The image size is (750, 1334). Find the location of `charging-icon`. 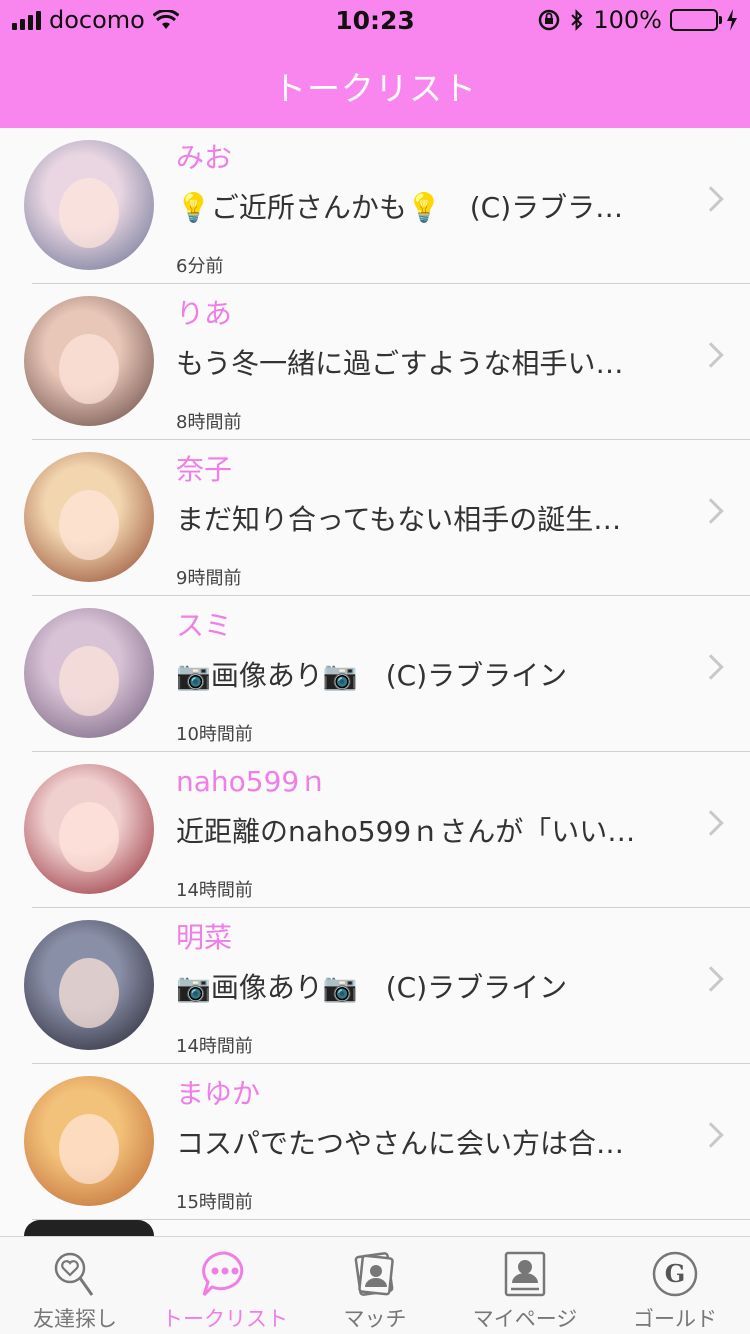

charging-icon is located at coordinates (732, 20).